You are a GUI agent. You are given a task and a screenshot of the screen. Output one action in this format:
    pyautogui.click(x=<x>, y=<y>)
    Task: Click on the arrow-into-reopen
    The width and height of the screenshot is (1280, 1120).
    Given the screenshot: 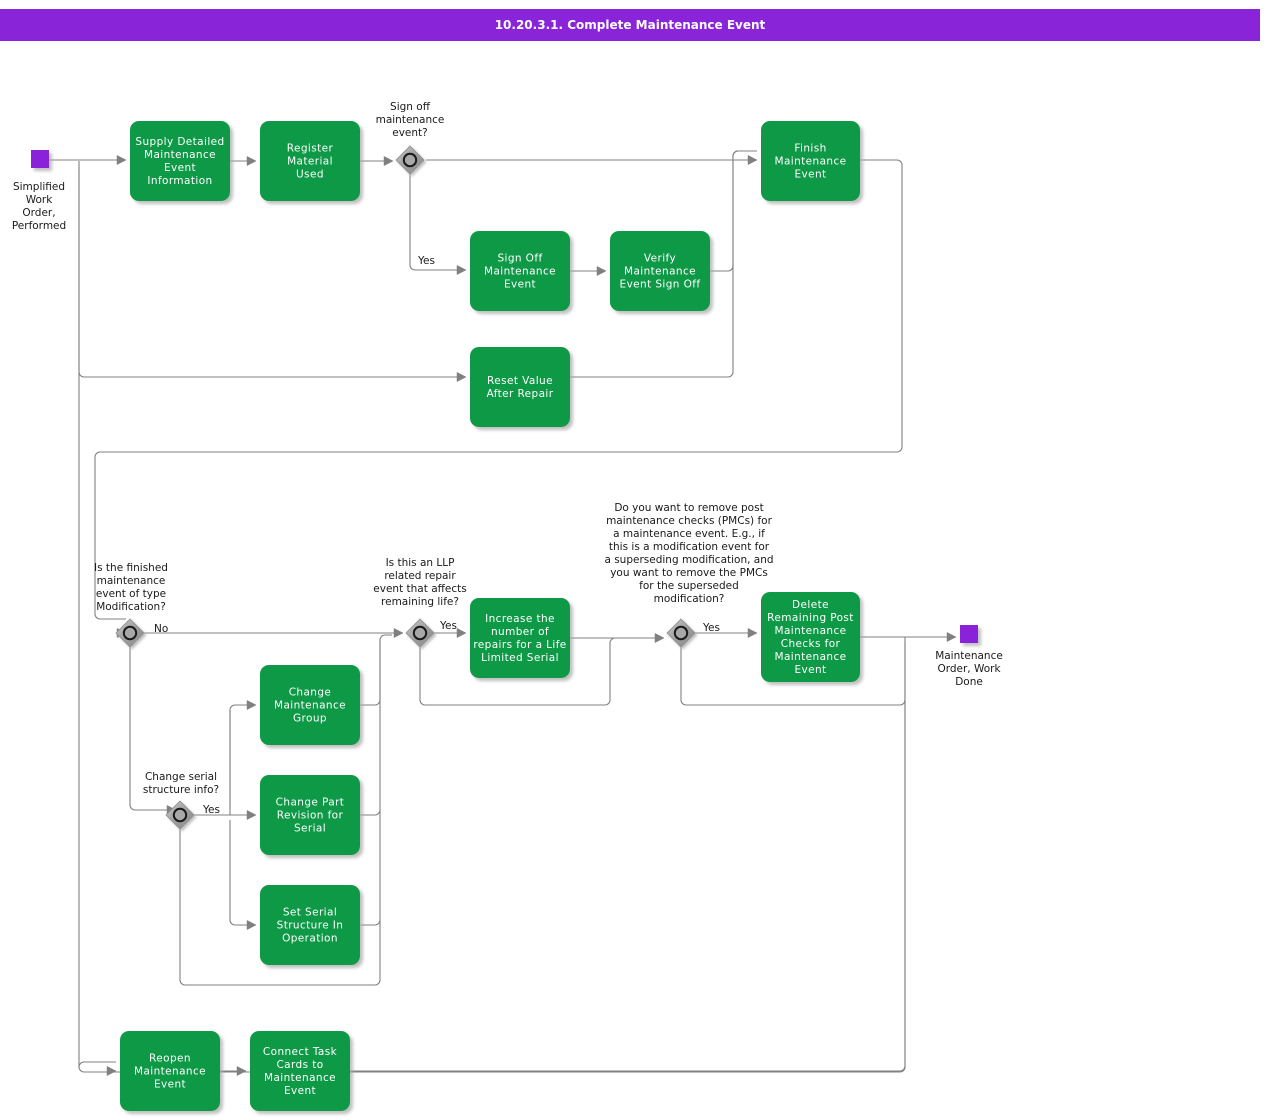 What is the action you would take?
    pyautogui.click(x=111, y=1071)
    